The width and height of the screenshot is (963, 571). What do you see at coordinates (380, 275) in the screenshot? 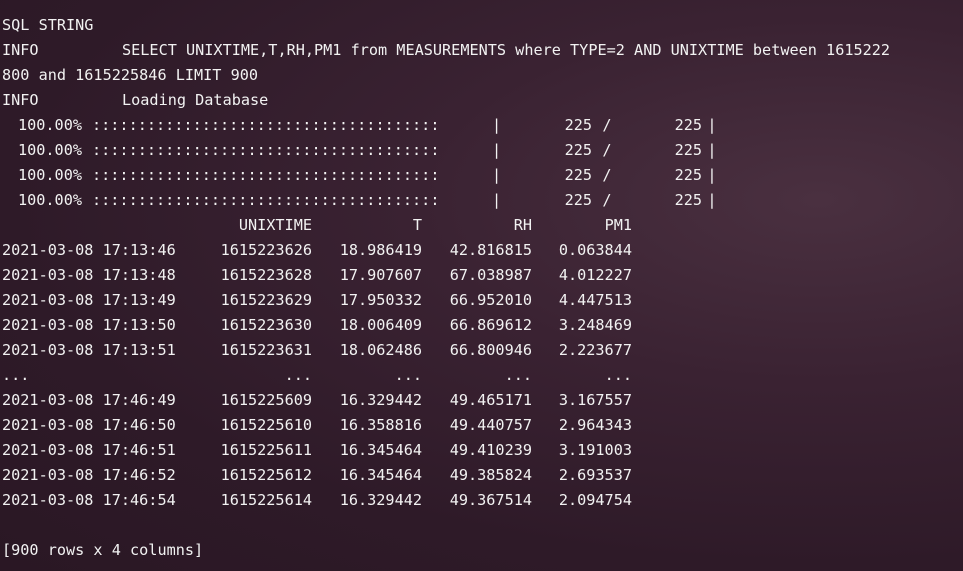
I see `cell-t: 17.907607` at bounding box center [380, 275].